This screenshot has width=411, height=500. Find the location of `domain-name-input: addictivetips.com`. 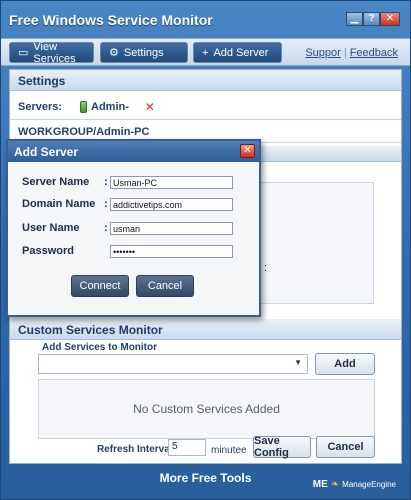

domain-name-input: addictivetips.com is located at coordinates (171, 204).